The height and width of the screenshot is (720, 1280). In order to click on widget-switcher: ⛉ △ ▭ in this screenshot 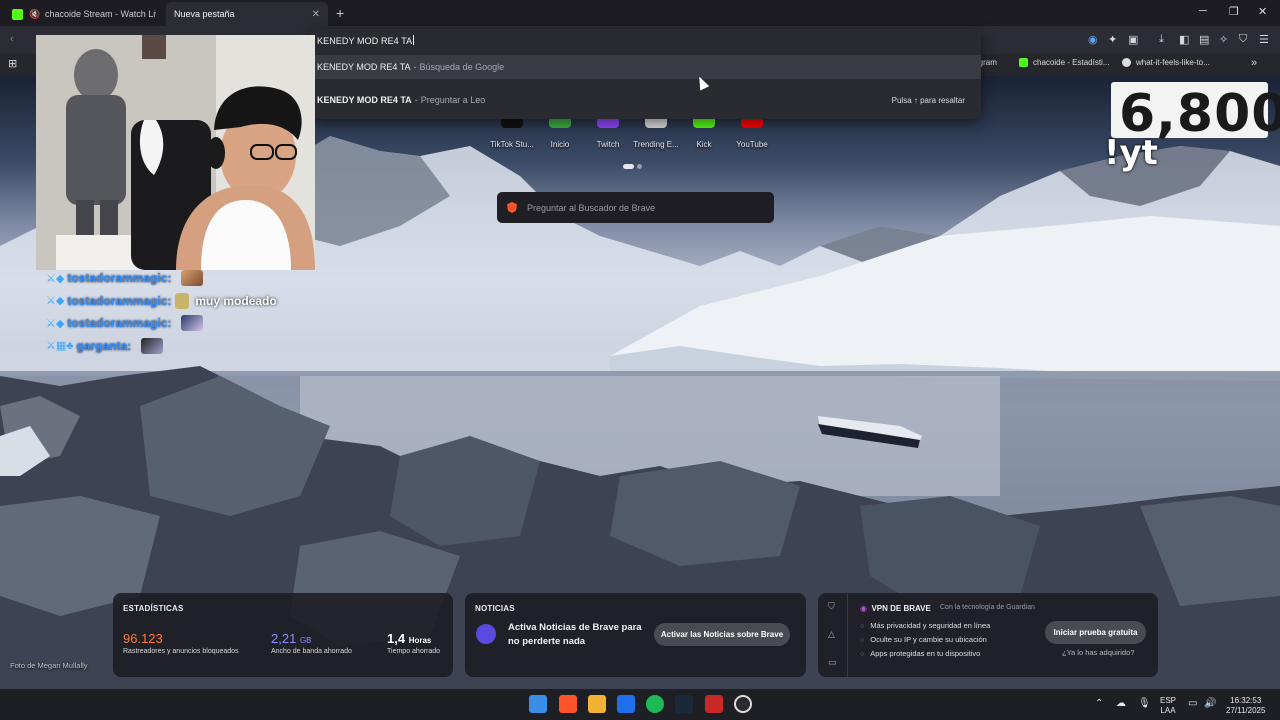, I will do `click(833, 635)`.